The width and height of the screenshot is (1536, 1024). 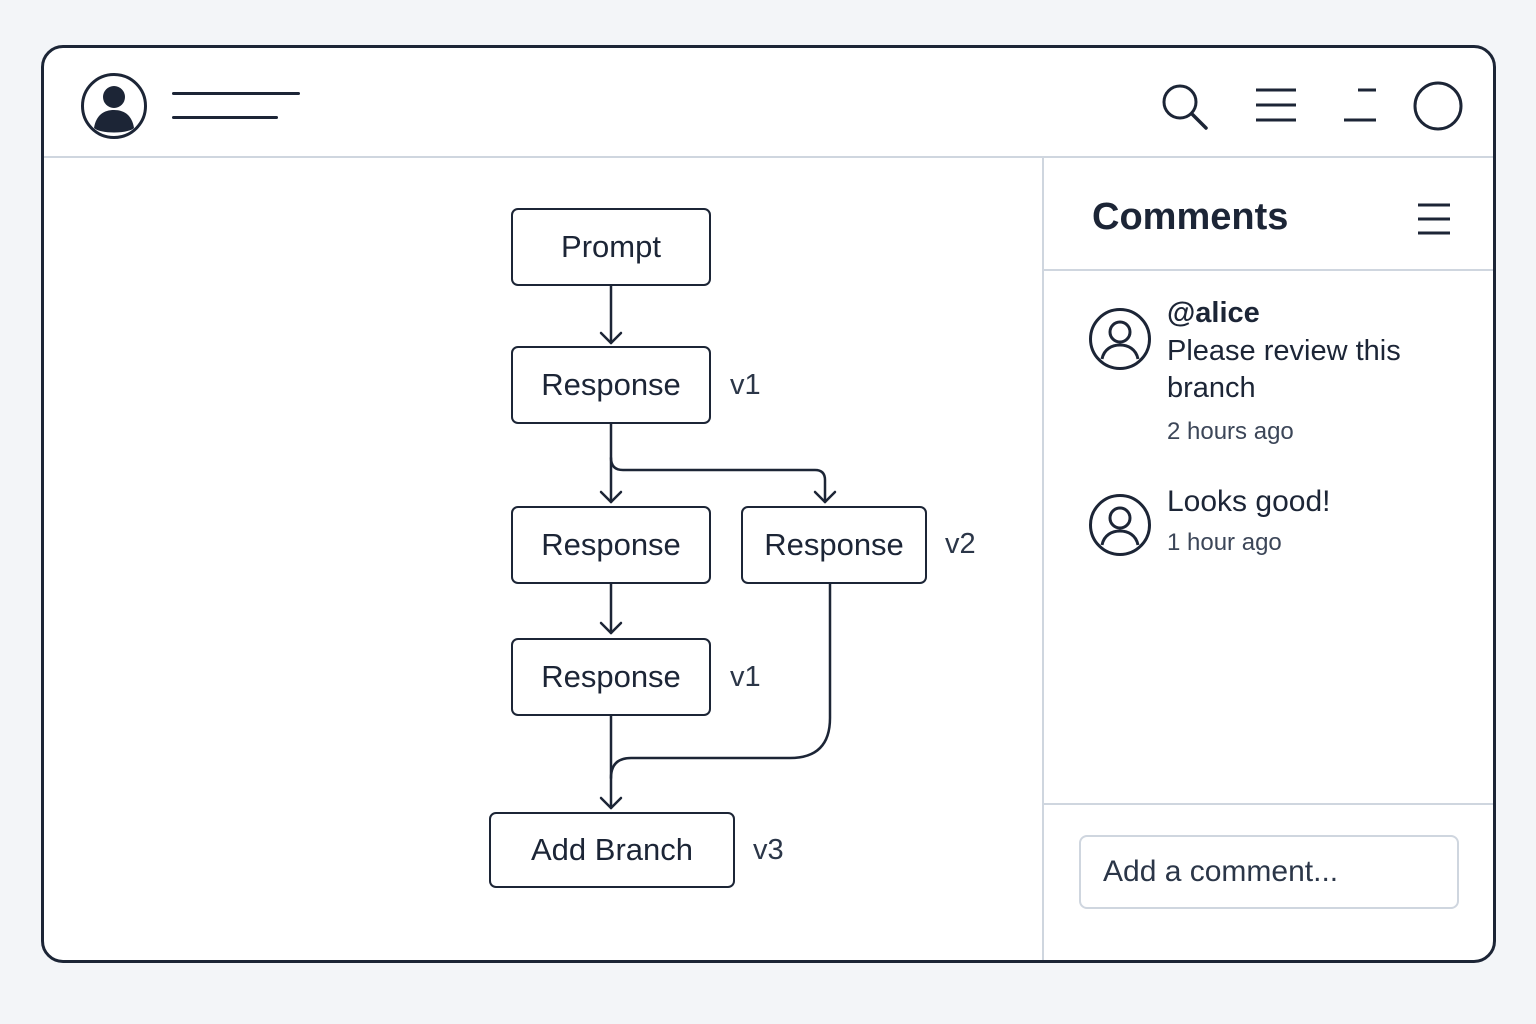 I want to click on divider, so click(x=1268, y=804).